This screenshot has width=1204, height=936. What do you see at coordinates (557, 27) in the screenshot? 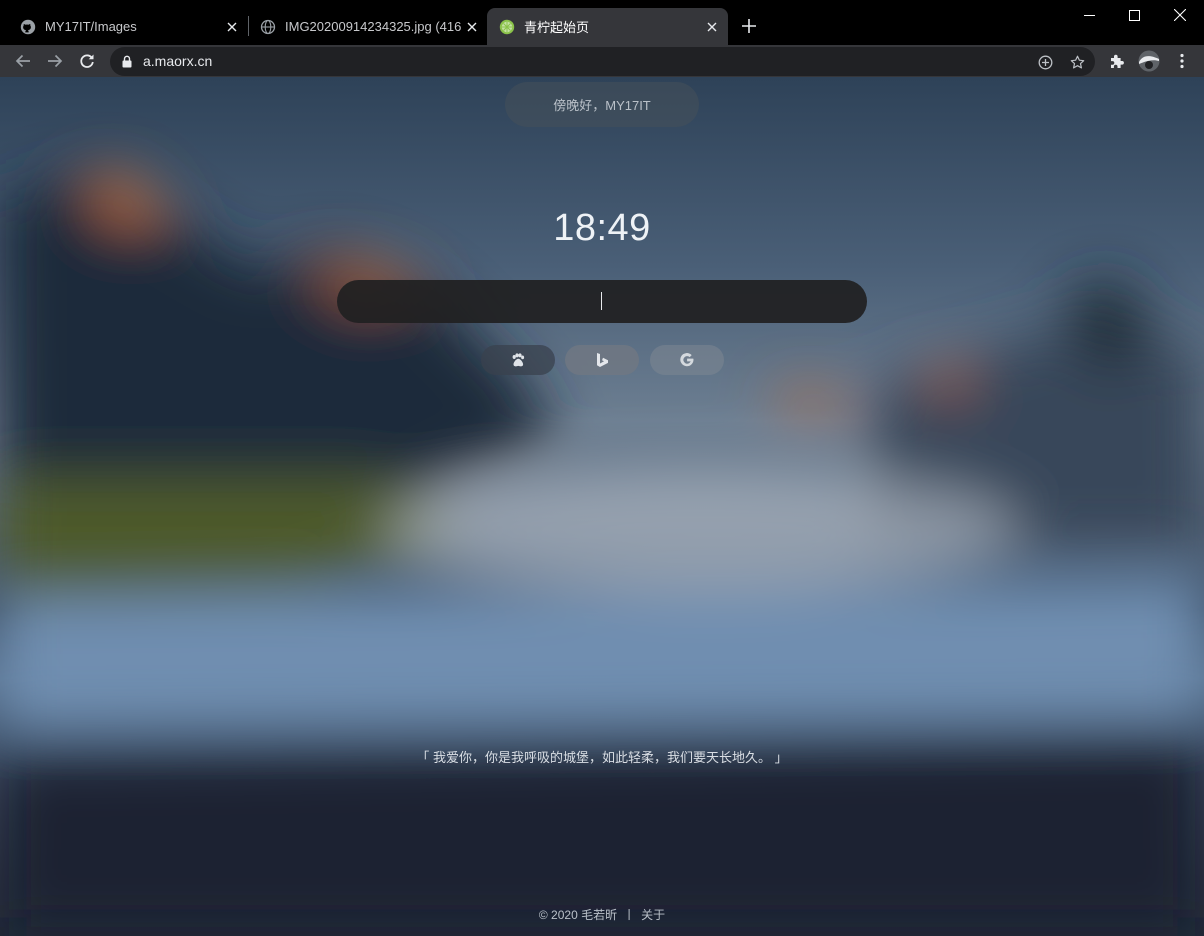
I see `tab-title: 青柠起始页` at bounding box center [557, 27].